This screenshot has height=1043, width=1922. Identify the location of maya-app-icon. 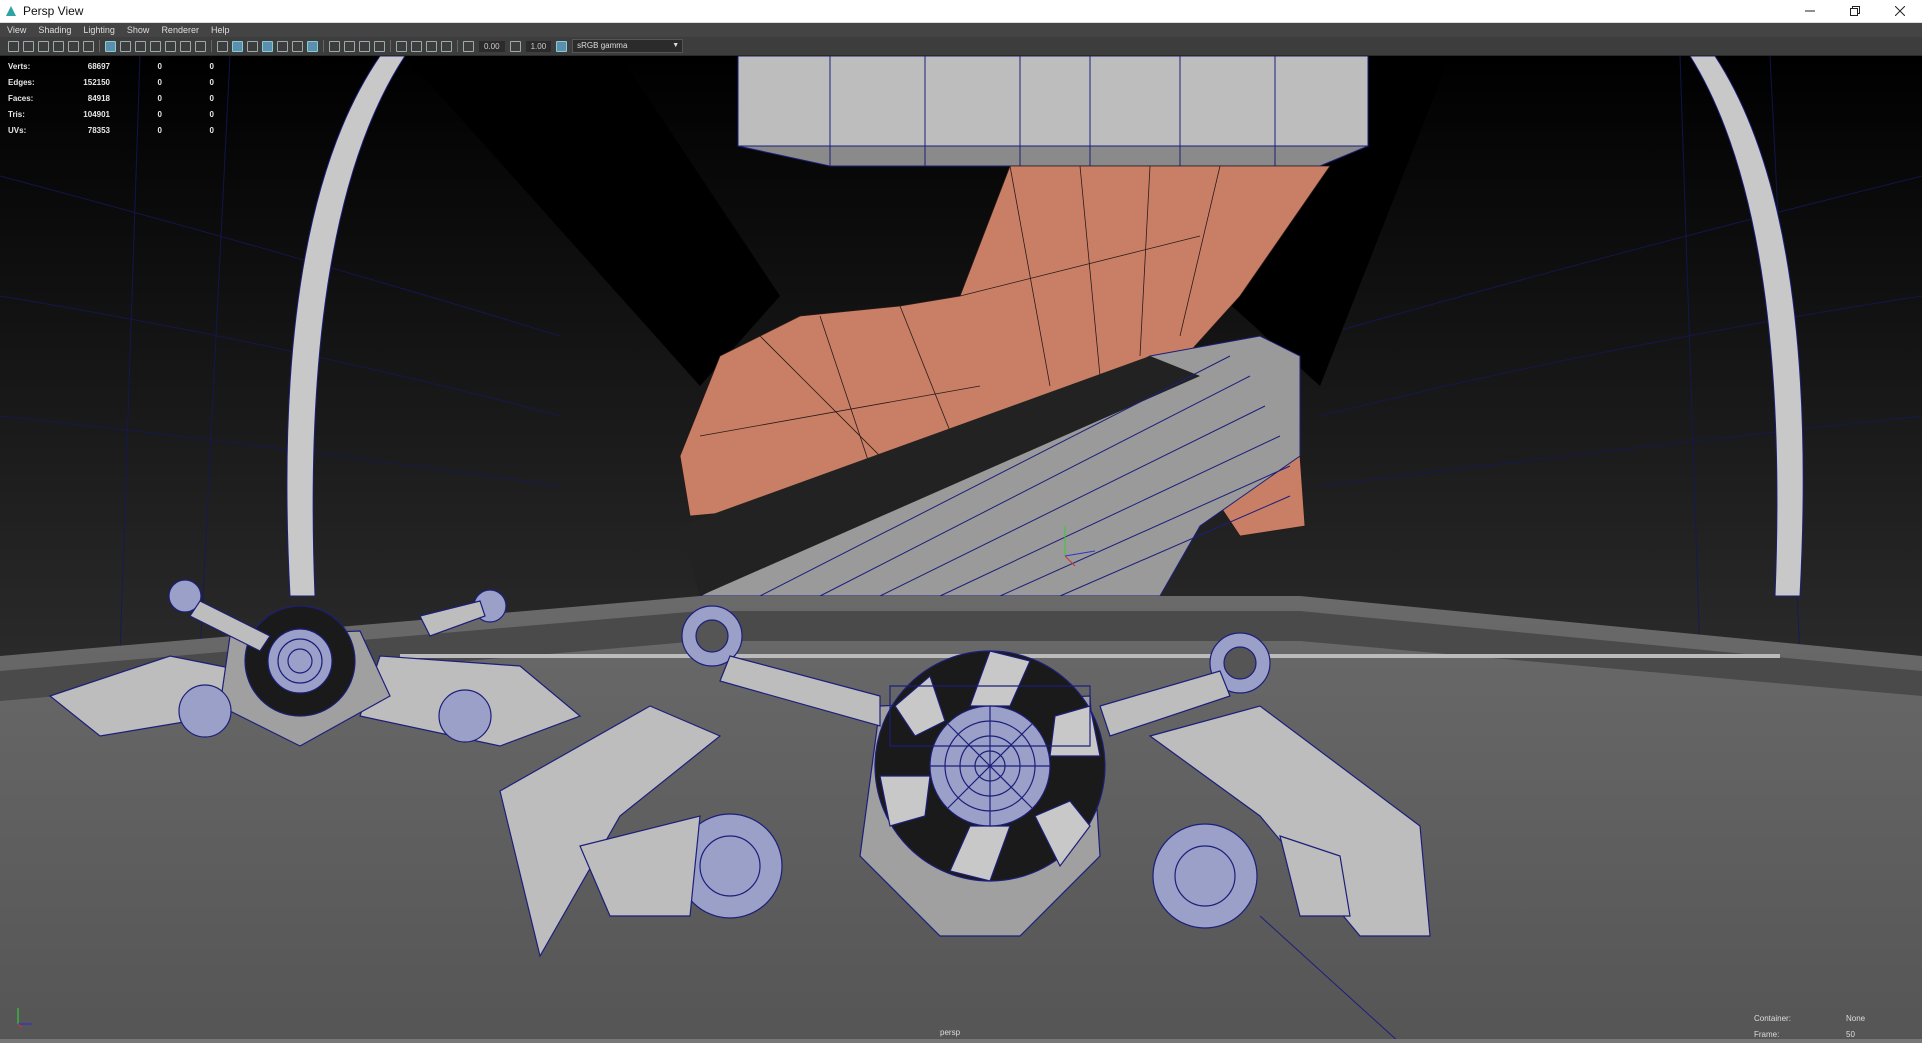
(11, 11).